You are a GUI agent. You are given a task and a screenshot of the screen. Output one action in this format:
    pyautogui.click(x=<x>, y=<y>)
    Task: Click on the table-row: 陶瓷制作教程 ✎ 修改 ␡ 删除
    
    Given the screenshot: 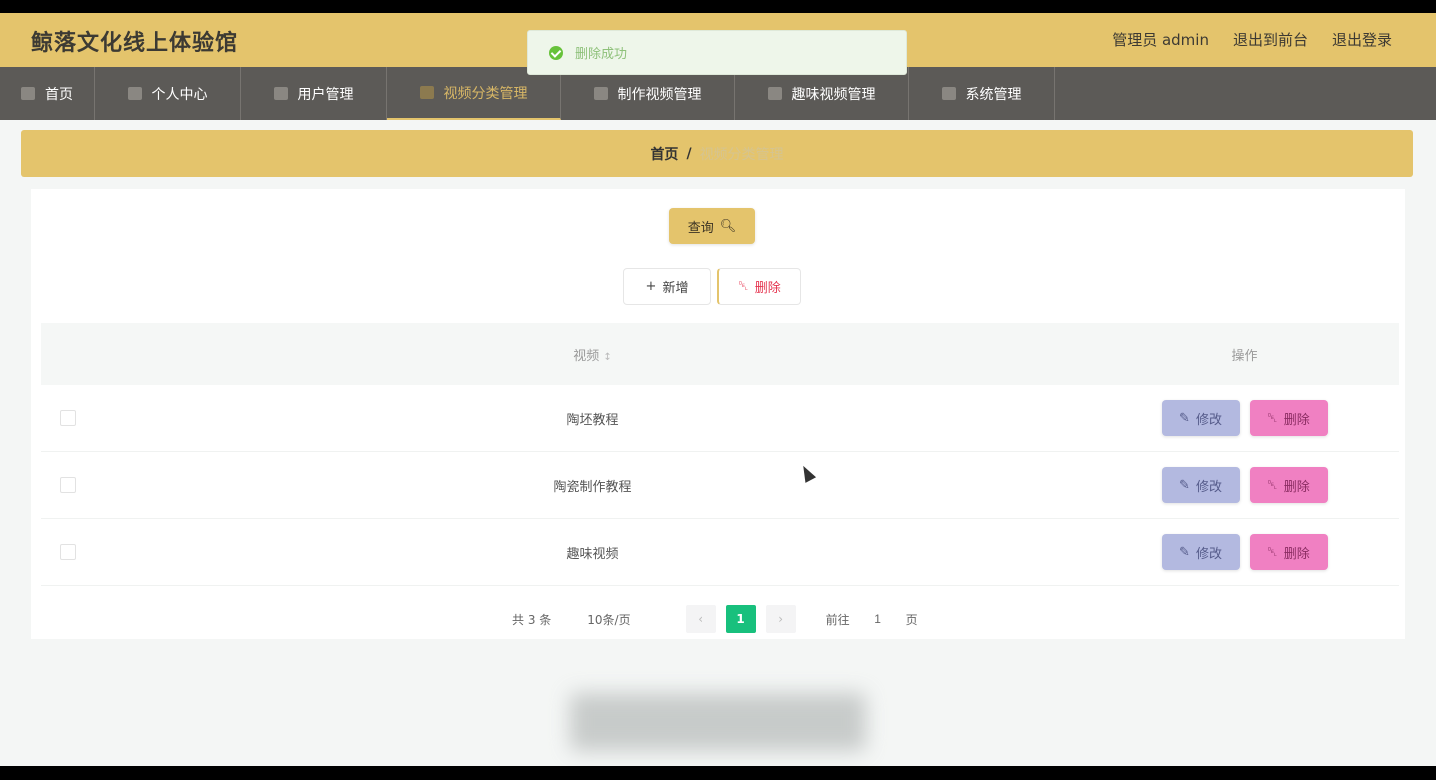 What is the action you would take?
    pyautogui.click(x=720, y=485)
    